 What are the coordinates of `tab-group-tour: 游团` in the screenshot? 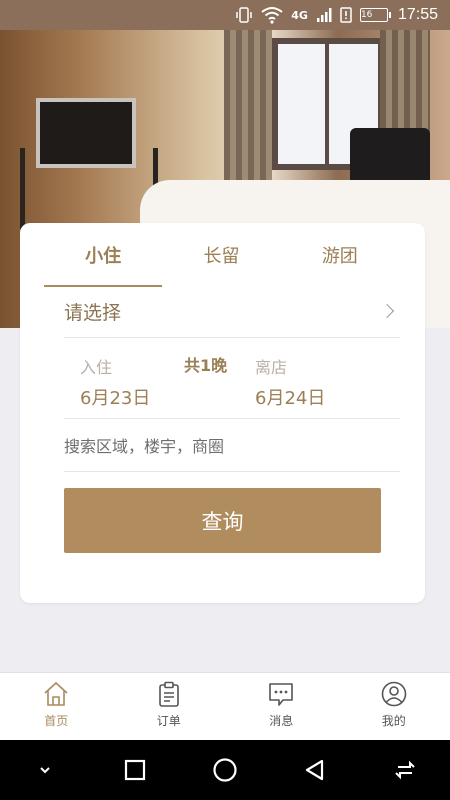 It's located at (340, 254).